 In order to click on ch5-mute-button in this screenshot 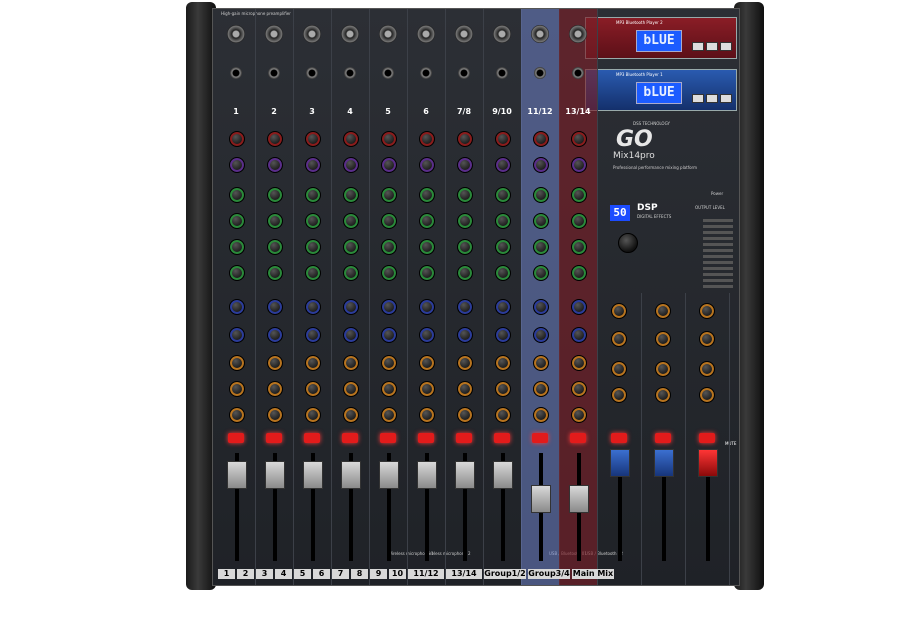, I will do `click(388, 438)`.